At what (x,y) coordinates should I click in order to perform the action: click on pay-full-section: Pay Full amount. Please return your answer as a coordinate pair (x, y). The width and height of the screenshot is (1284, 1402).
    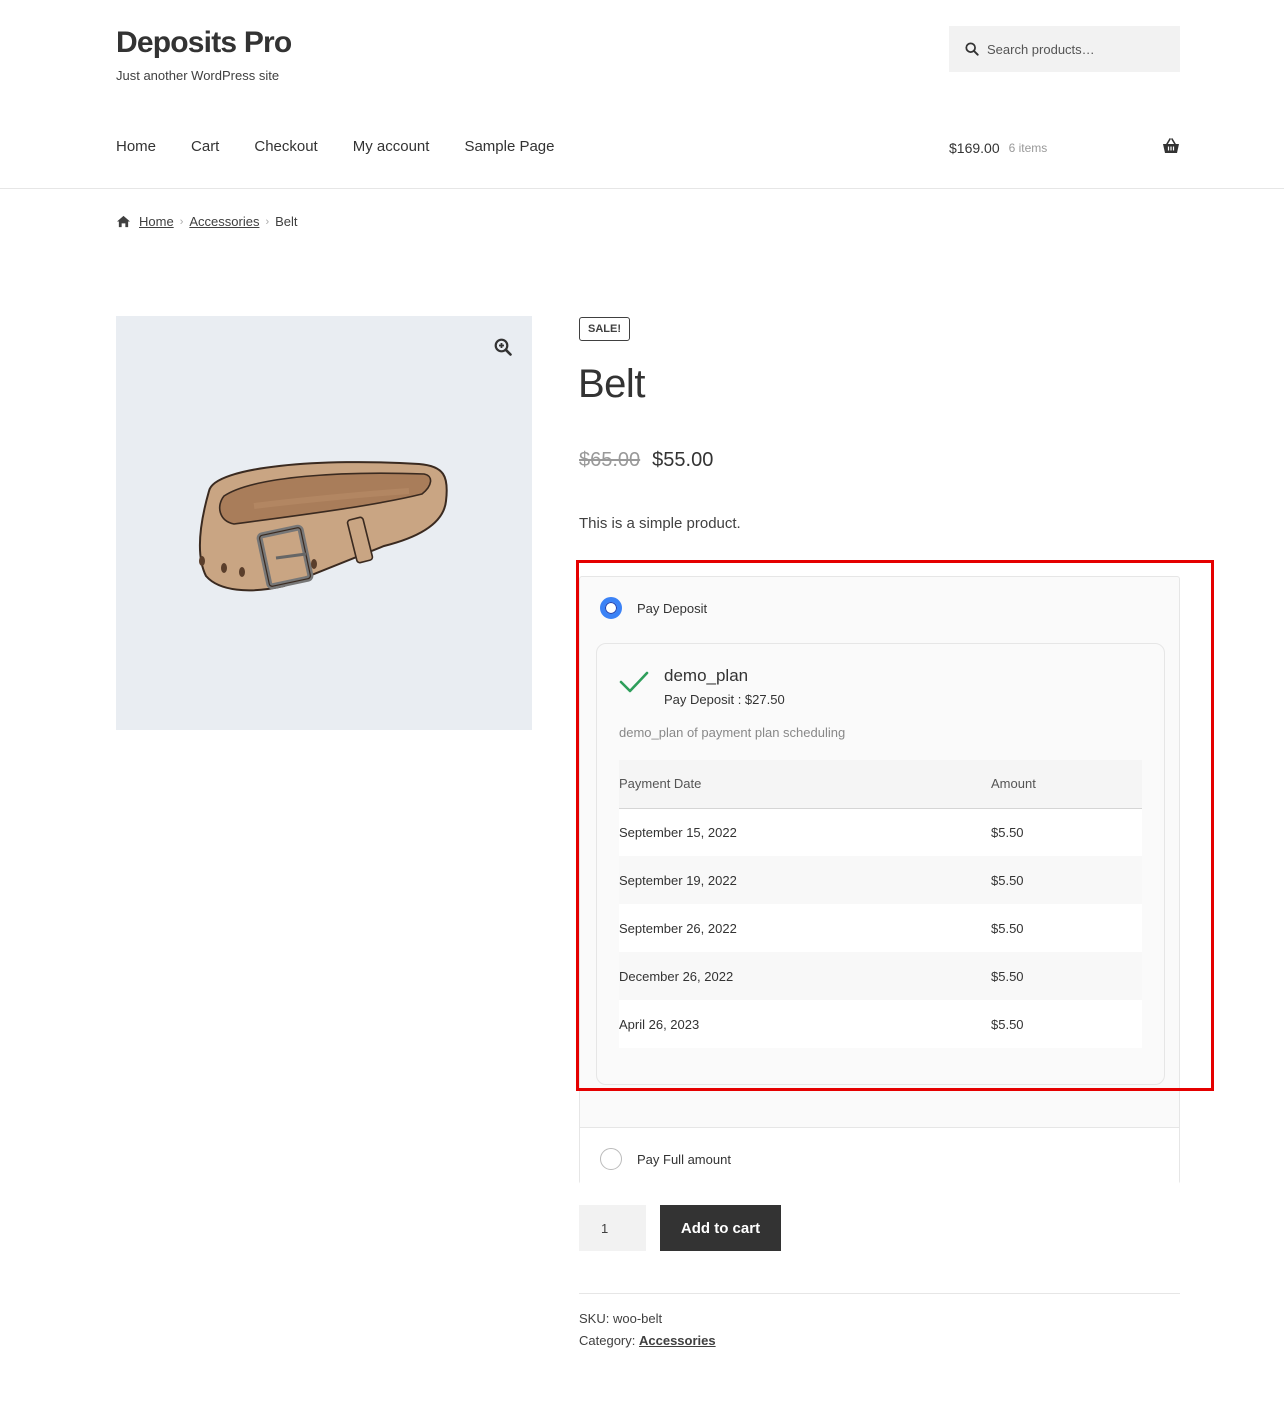
    Looking at the image, I should click on (879, 1155).